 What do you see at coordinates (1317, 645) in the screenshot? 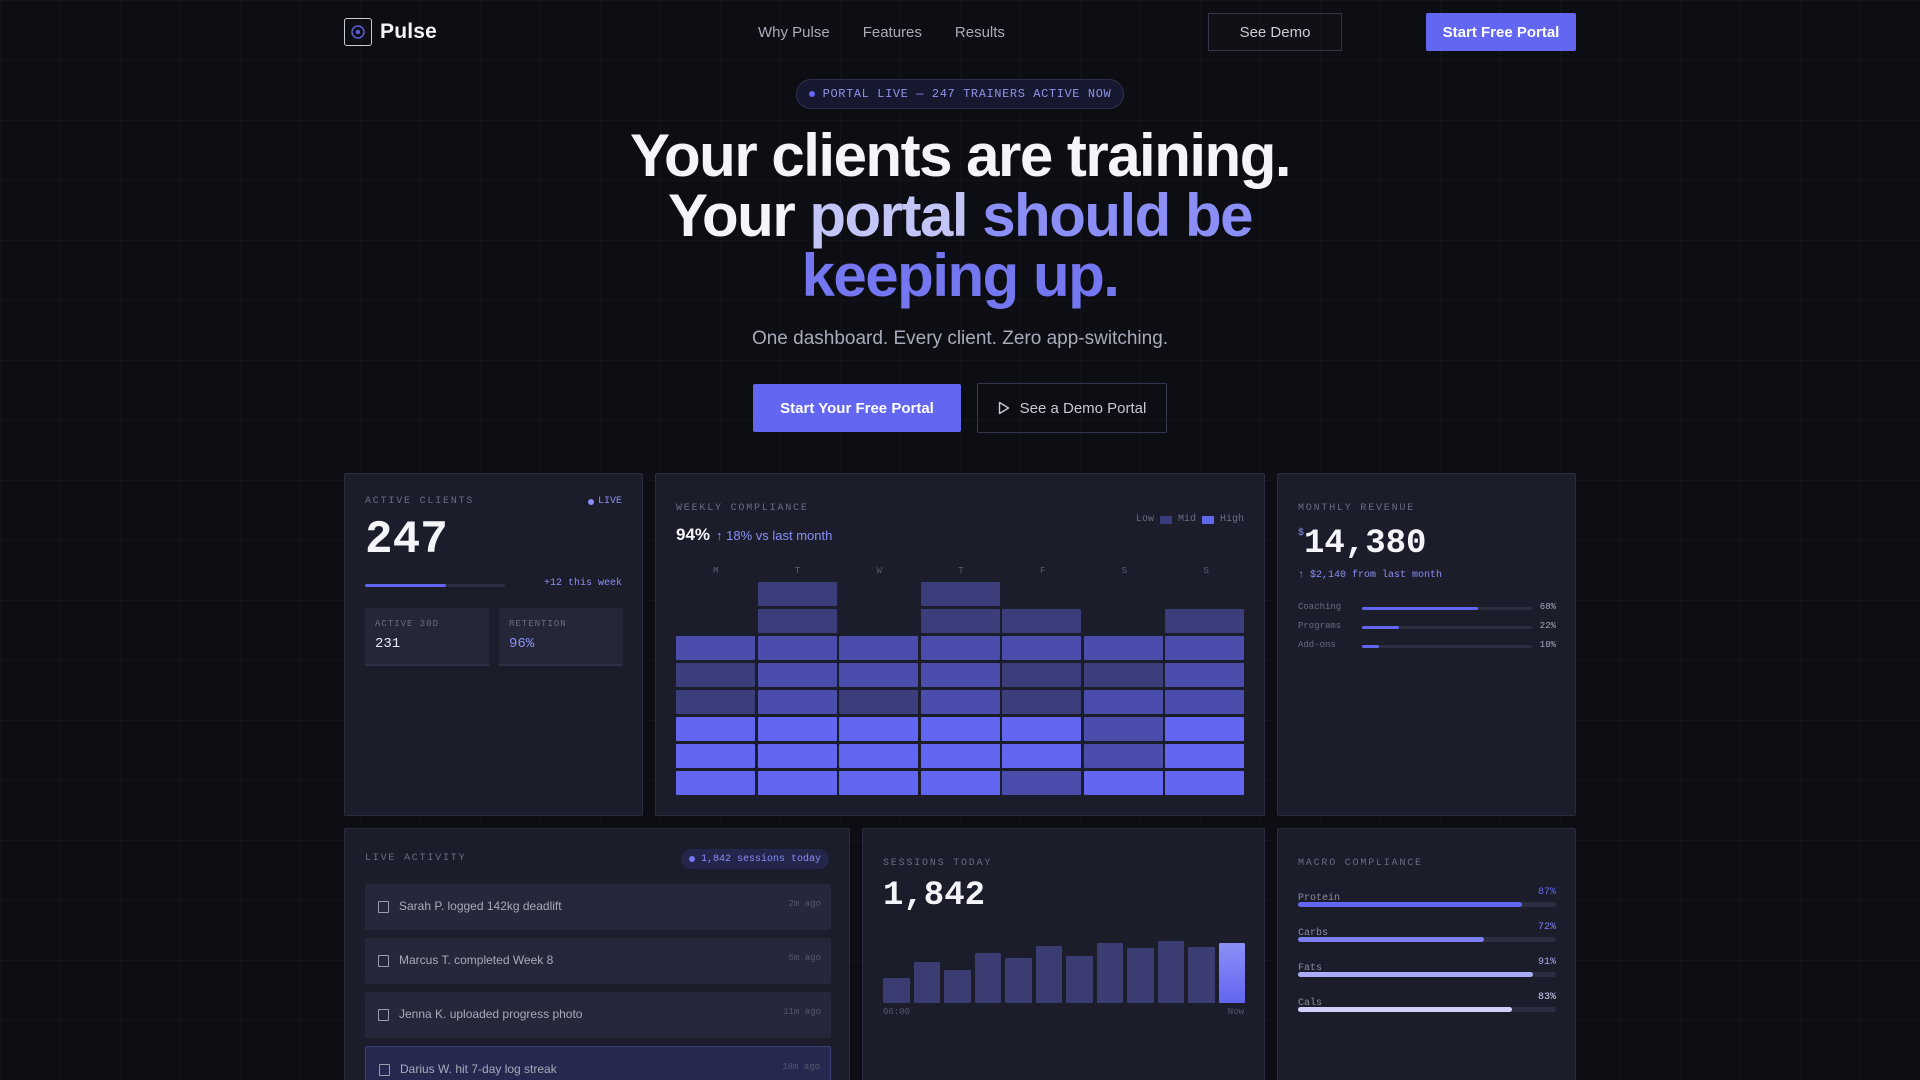
I see `revenue-row-name: Add-ons` at bounding box center [1317, 645].